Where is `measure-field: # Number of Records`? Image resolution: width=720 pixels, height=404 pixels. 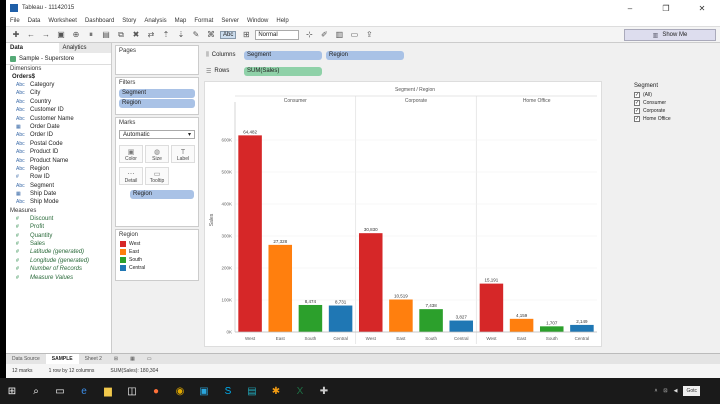
measure-field: # Number of Records is located at coordinates (58, 269).